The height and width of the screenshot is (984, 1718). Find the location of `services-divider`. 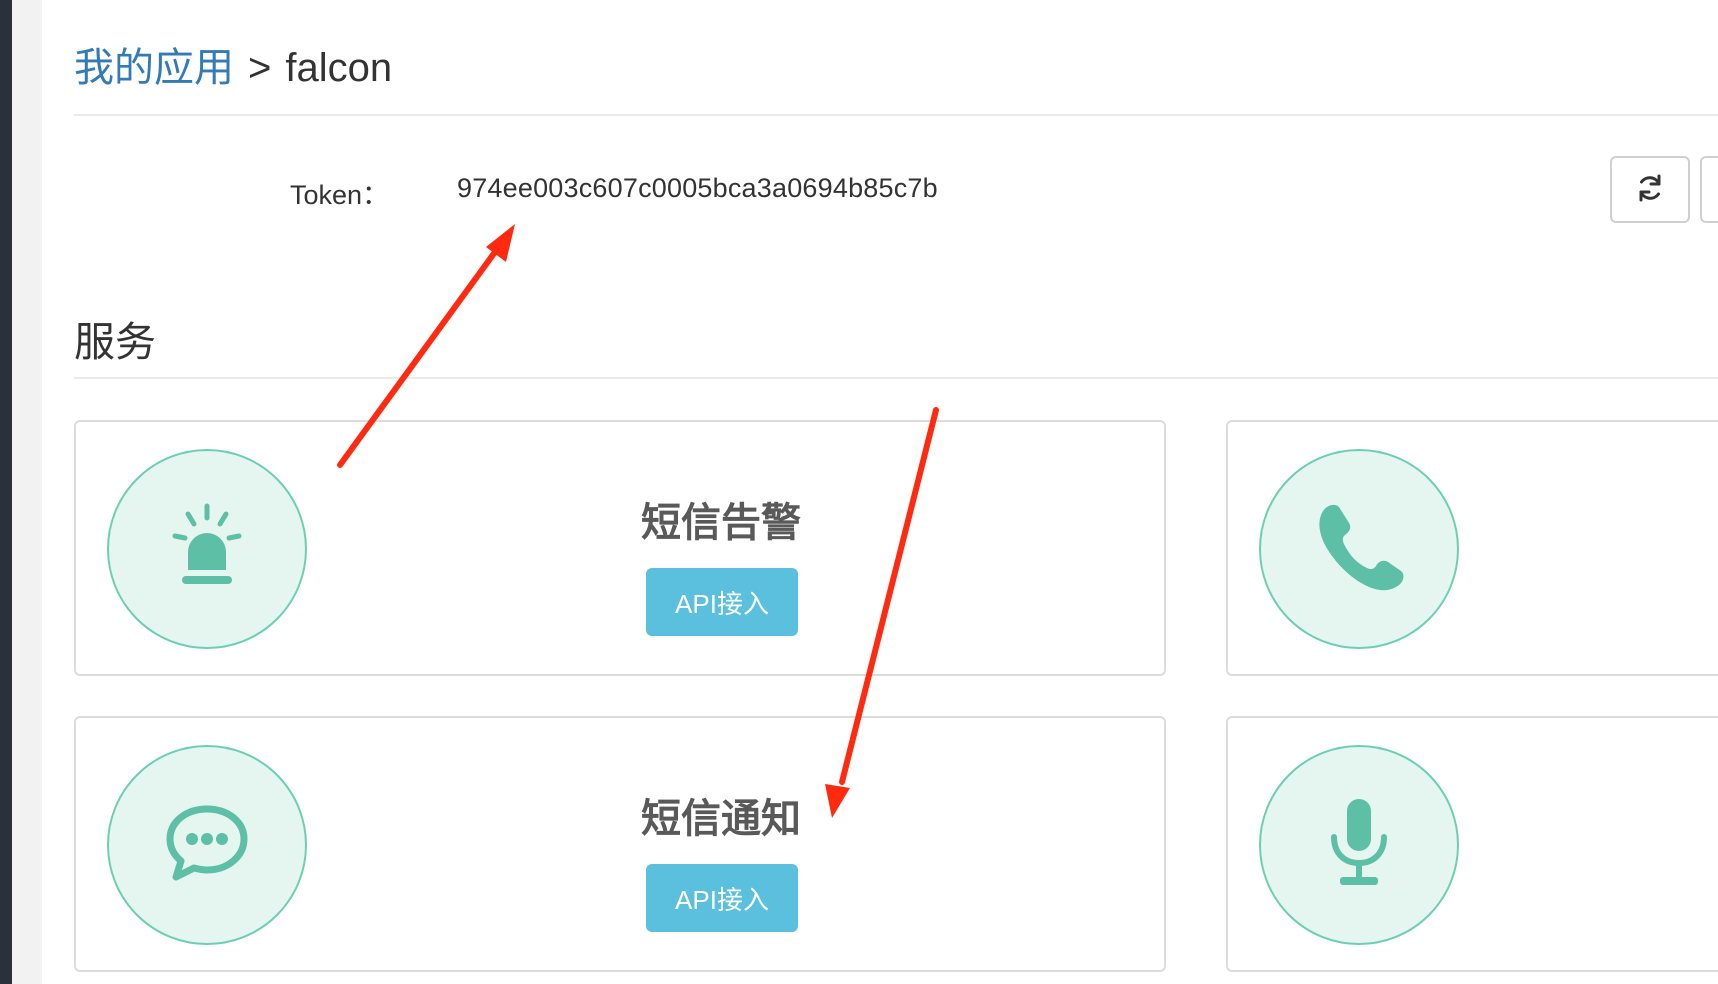

services-divider is located at coordinates (896, 378).